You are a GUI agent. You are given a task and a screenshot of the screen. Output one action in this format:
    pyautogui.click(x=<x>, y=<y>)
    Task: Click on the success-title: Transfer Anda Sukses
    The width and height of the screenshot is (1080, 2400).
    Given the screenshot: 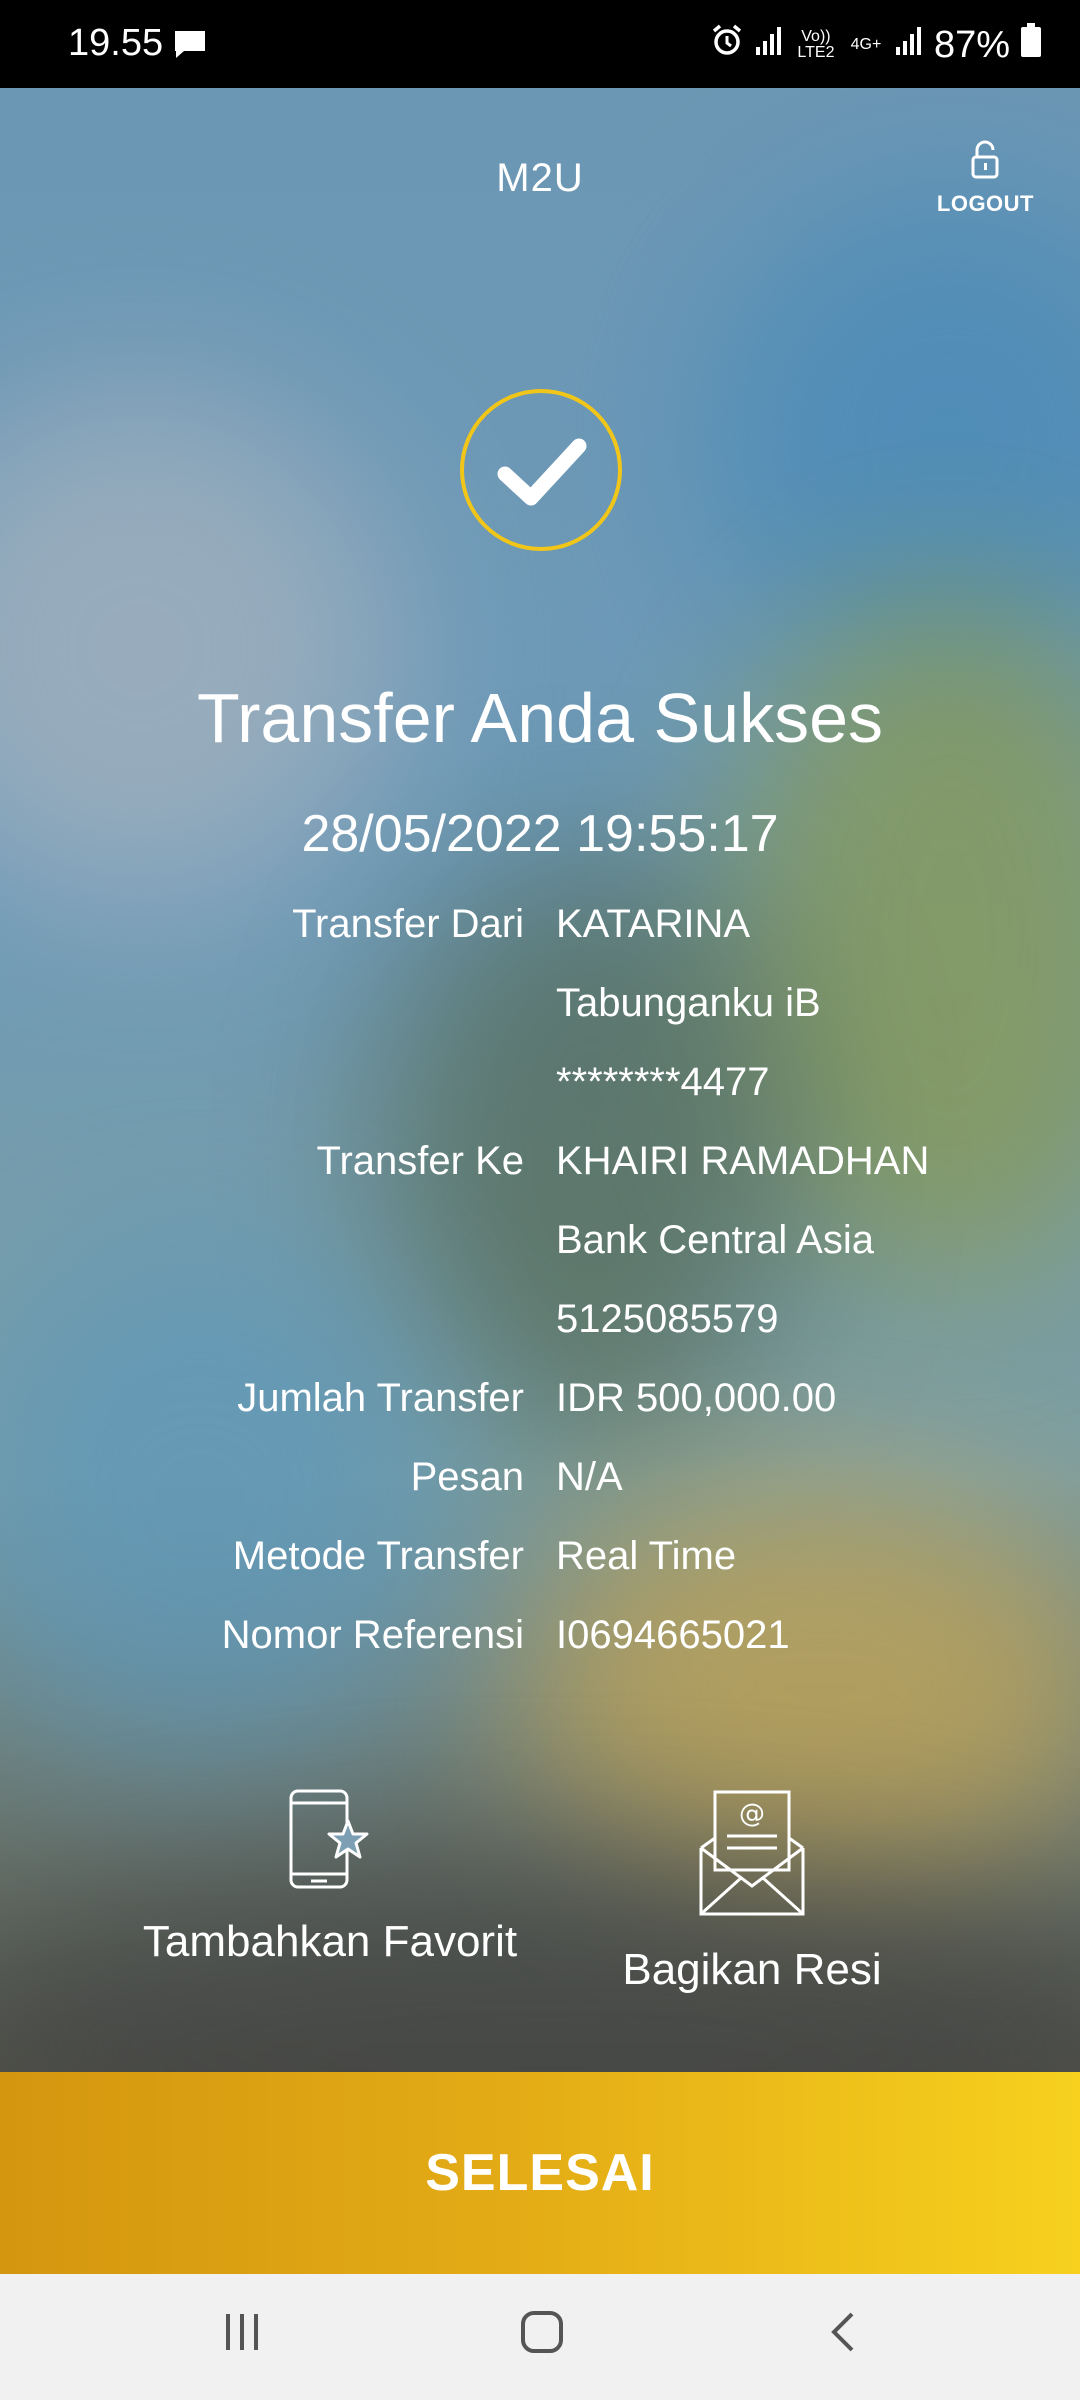 What is the action you would take?
    pyautogui.click(x=540, y=718)
    